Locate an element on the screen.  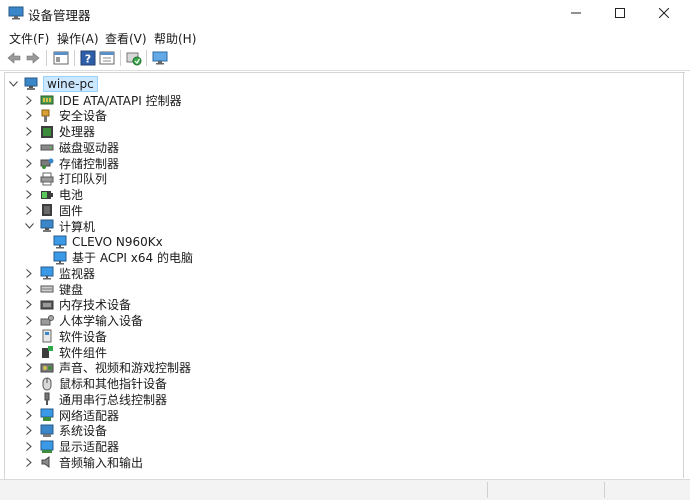
device-category: 打印队列 is located at coordinates (65, 179).